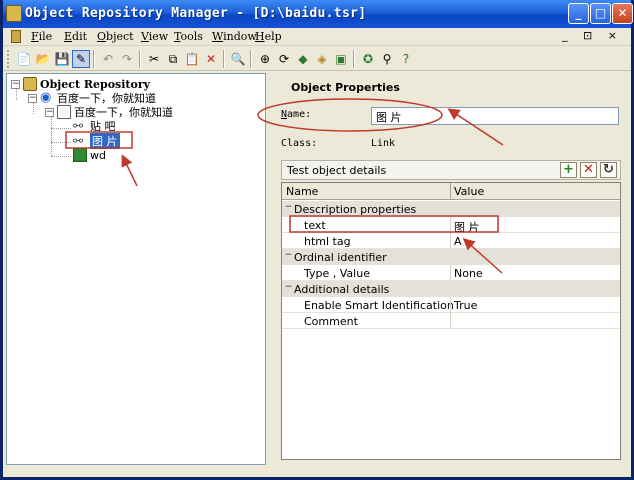 This screenshot has height=480, width=634. Describe the element at coordinates (188, 36) in the screenshot. I see `menu-tools: Tools` at that location.